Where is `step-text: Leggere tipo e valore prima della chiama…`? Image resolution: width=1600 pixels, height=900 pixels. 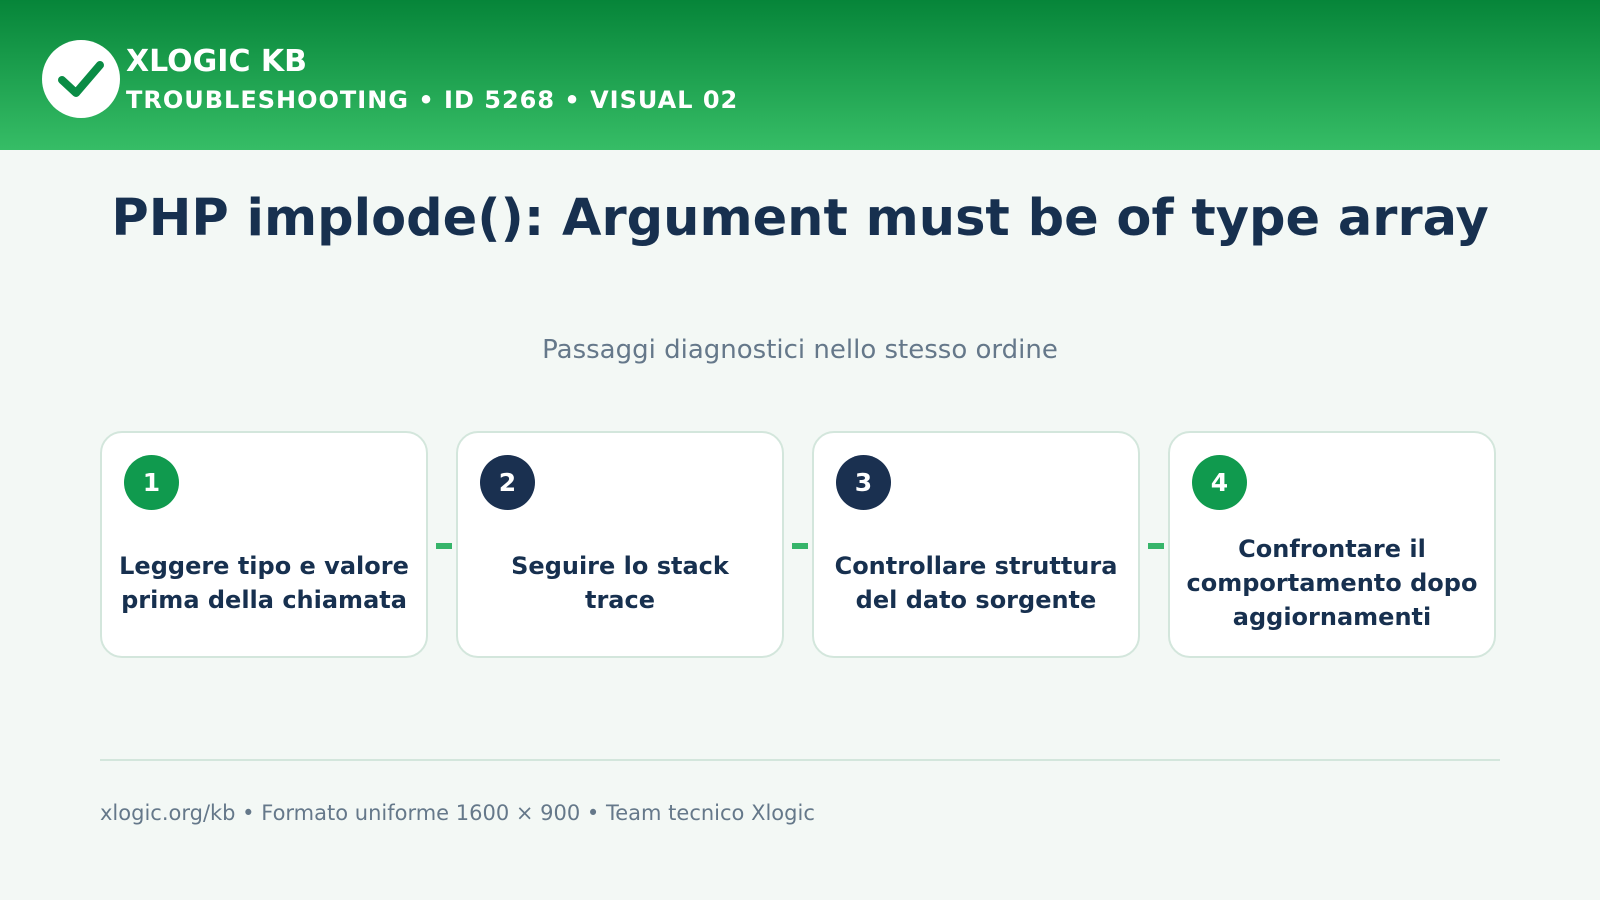
step-text: Leggere tipo e valore prima della chiama… is located at coordinates (264, 582).